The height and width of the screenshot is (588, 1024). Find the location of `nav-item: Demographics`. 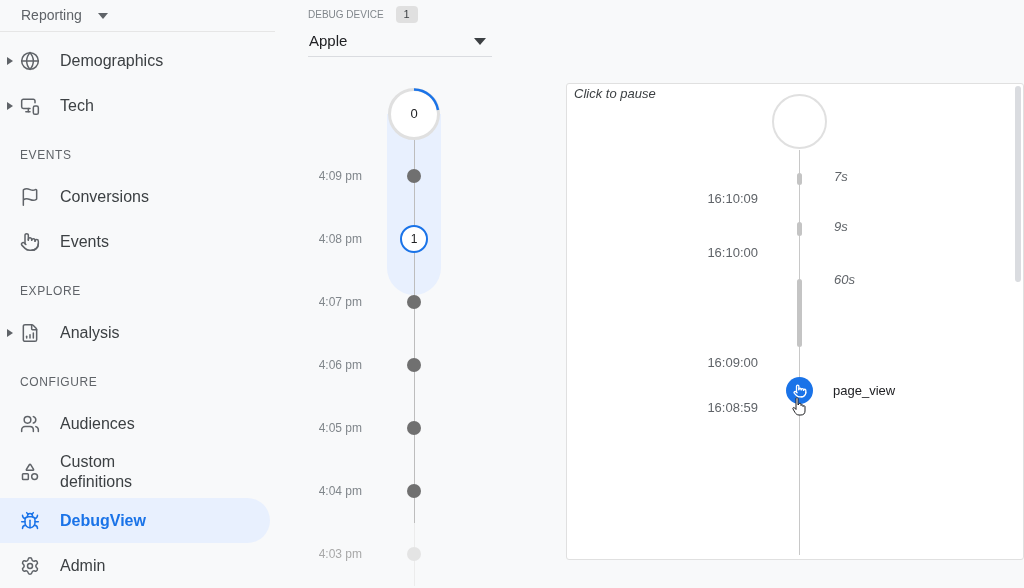

nav-item: Demographics is located at coordinates (135, 60).